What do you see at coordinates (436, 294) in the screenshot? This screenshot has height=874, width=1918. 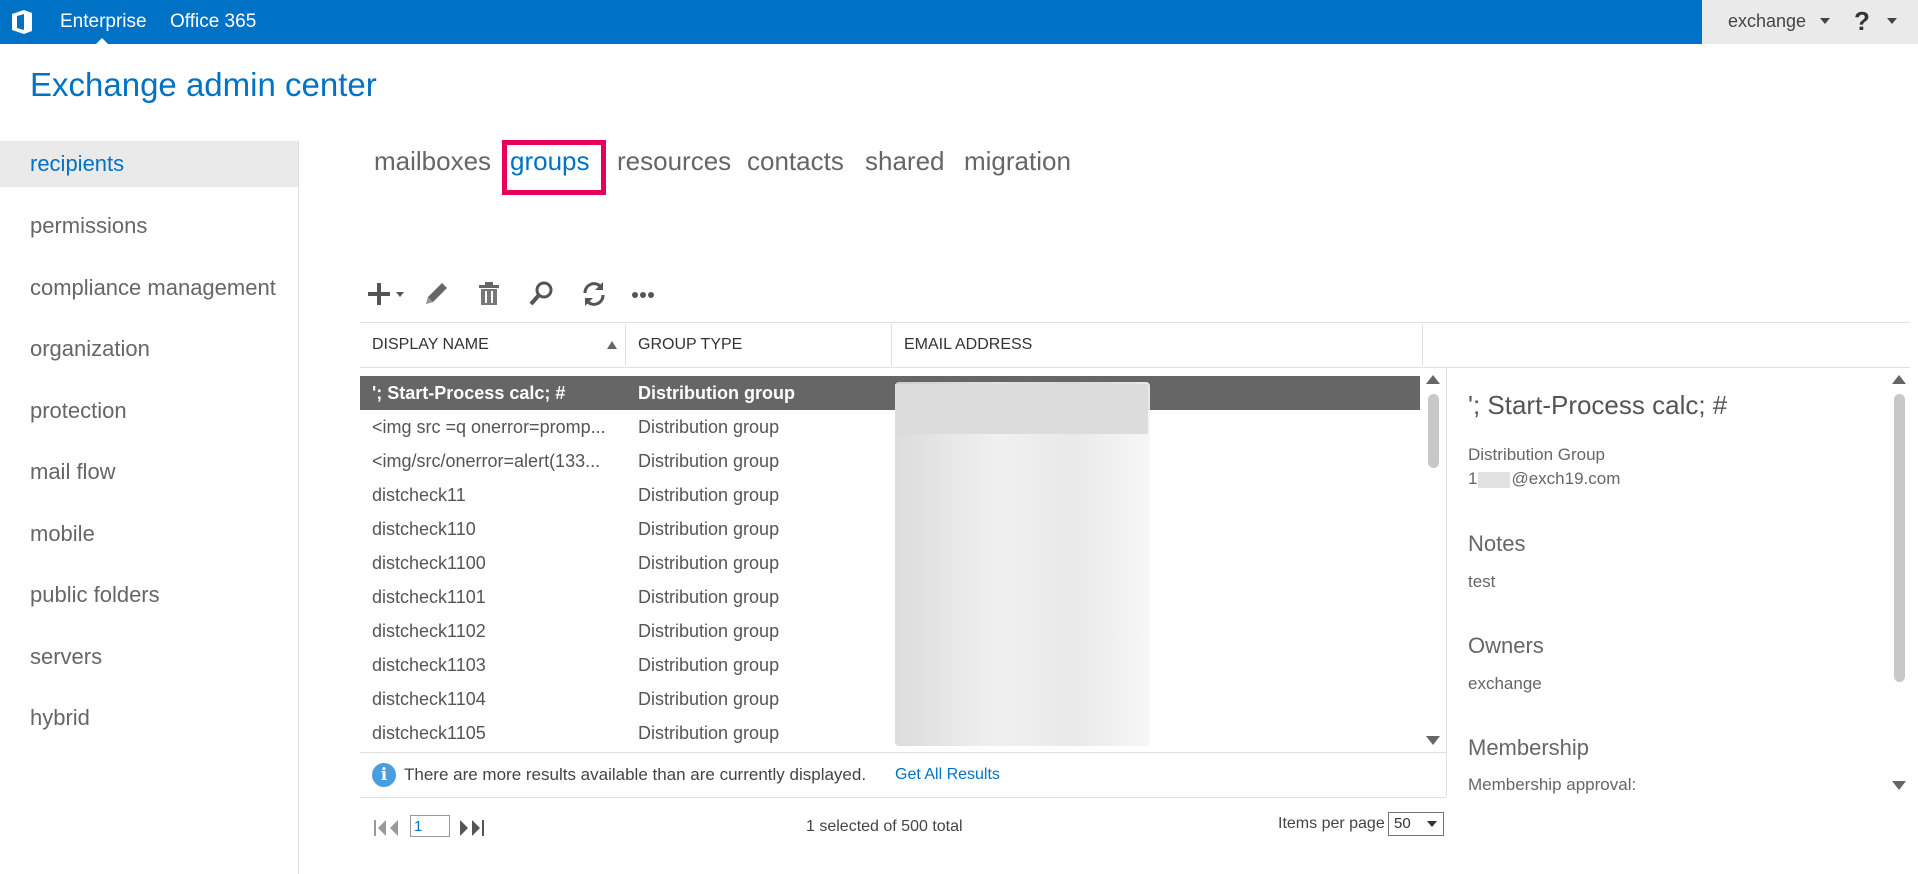 I see `edit-icon` at bounding box center [436, 294].